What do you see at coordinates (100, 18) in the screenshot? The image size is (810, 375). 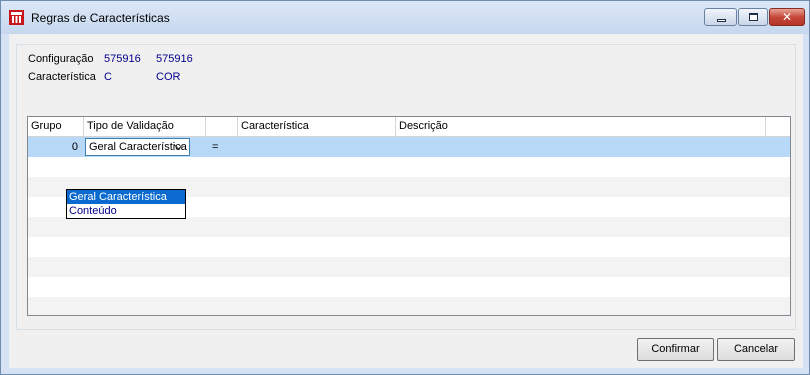 I see `window-title: Regras de Características` at bounding box center [100, 18].